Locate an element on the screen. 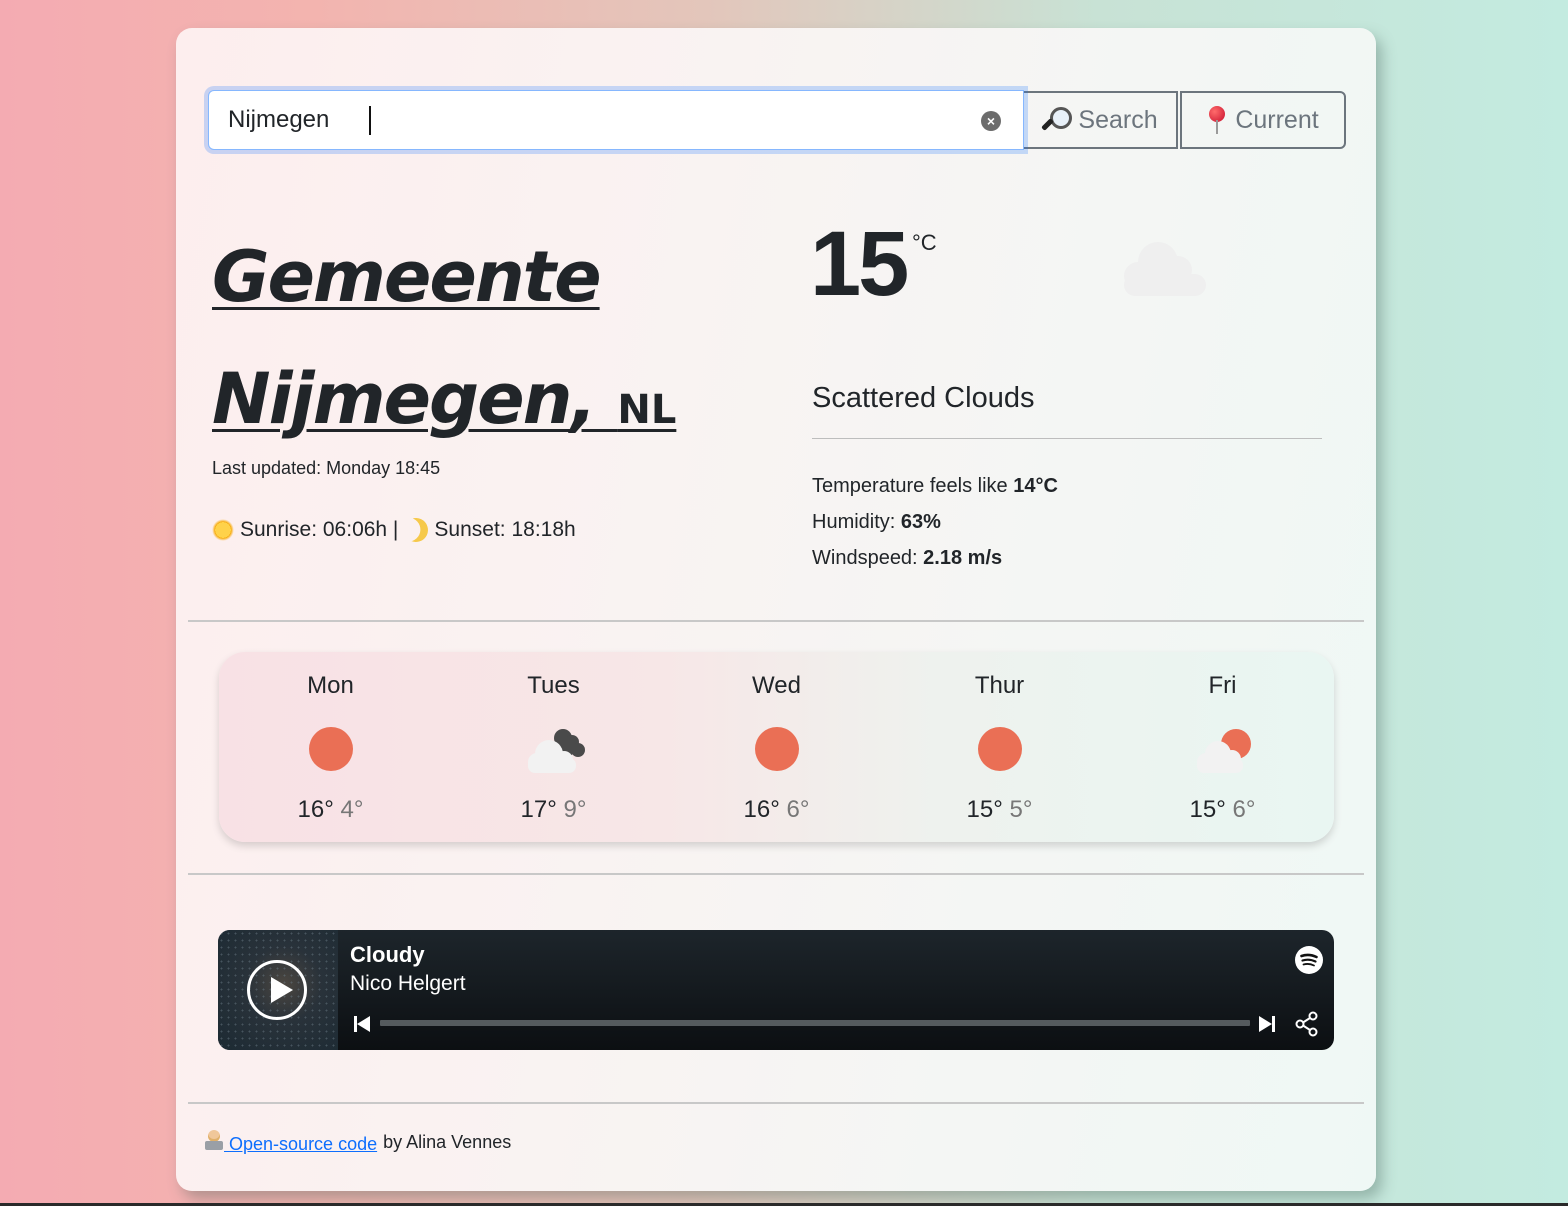  forecast-day: Thur 15° 5° is located at coordinates (999, 747).